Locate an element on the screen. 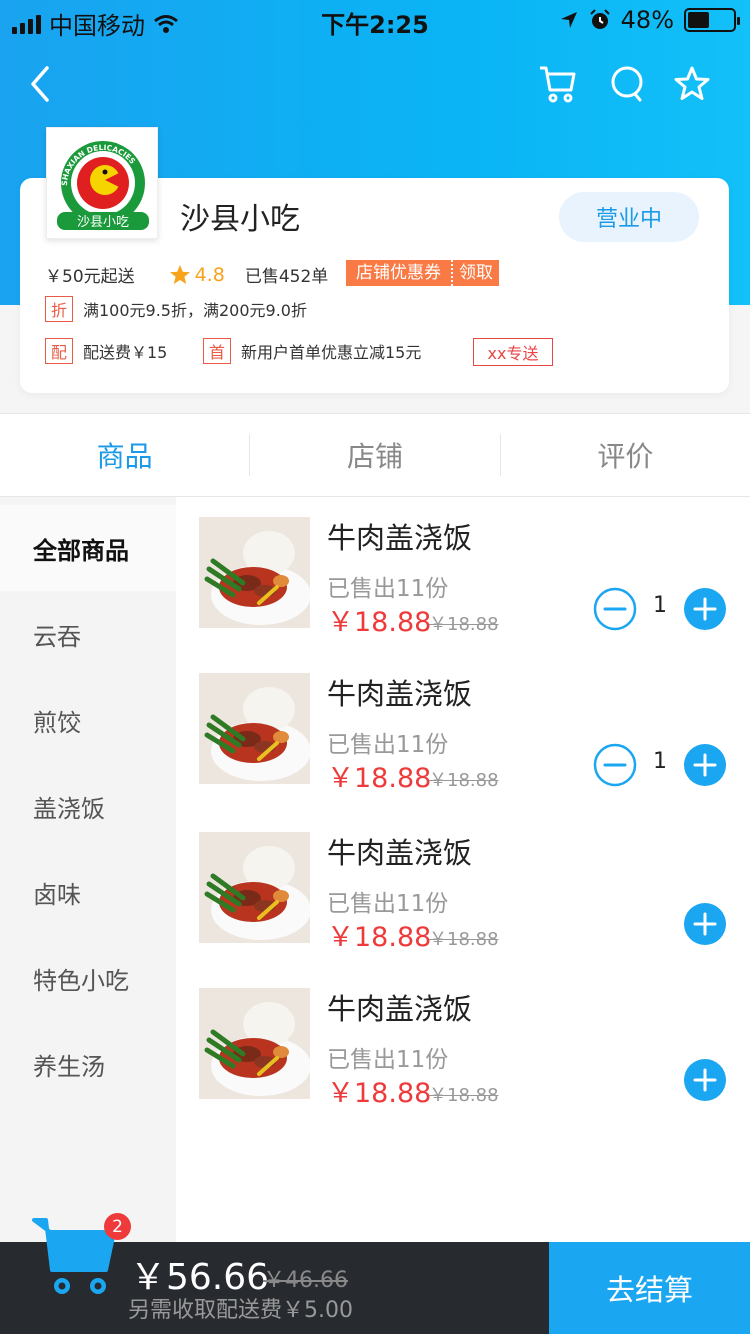 Image resolution: width=750 pixels, height=1334 pixels. favorite-button is located at coordinates (692, 84).